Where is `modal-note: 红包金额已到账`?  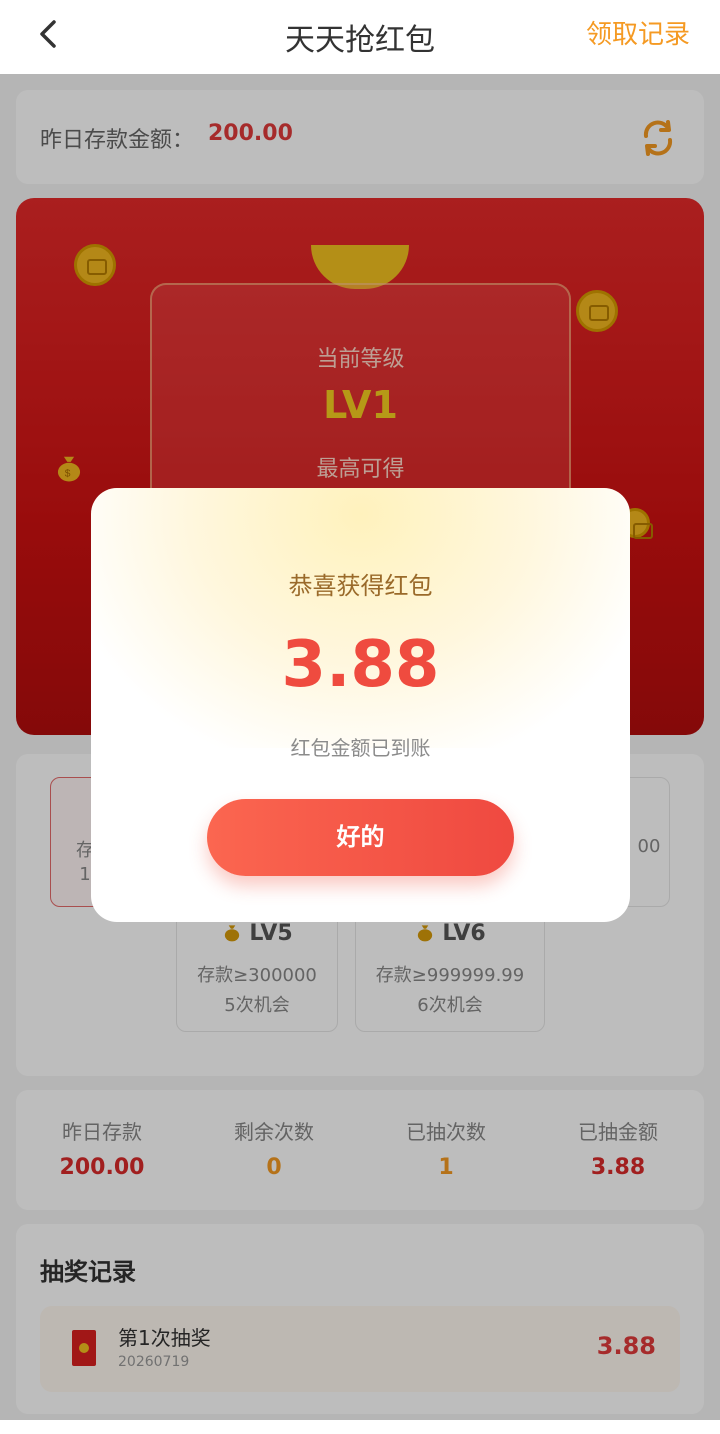 modal-note: 红包金额已到账 is located at coordinates (360, 748).